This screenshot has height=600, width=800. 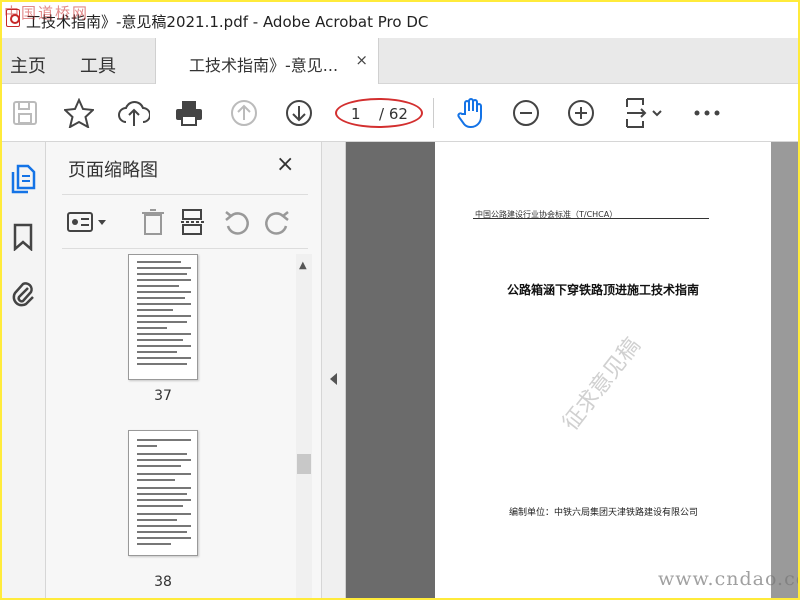 I want to click on panel-splitter, so click(x=334, y=370).